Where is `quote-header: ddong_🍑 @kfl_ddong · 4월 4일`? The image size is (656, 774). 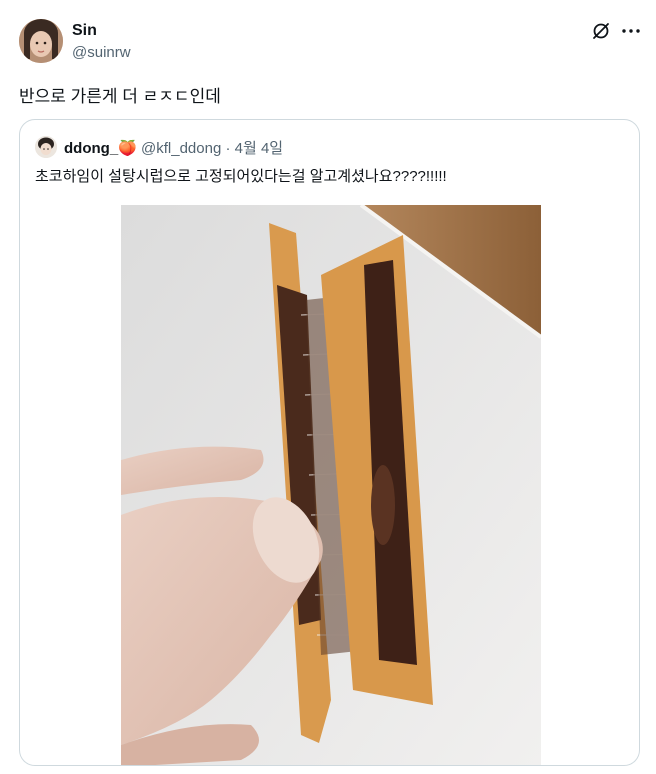
quote-header: ddong_🍑 @kfl_ddong · 4월 4일 is located at coordinates (173, 147).